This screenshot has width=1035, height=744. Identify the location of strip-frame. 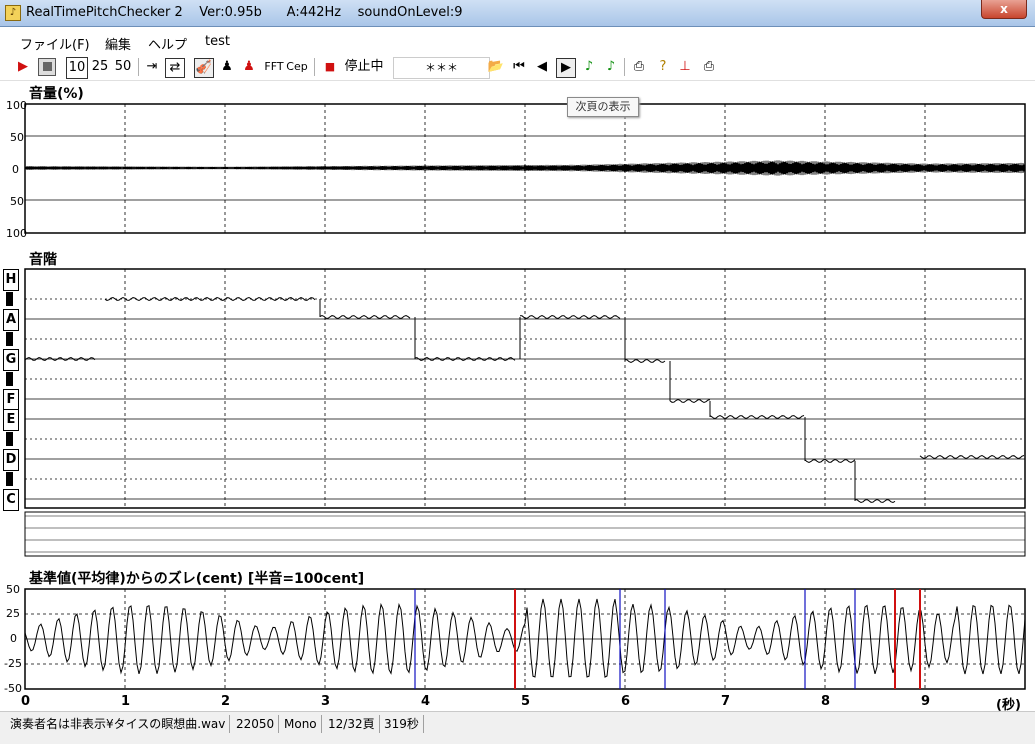
(525, 534).